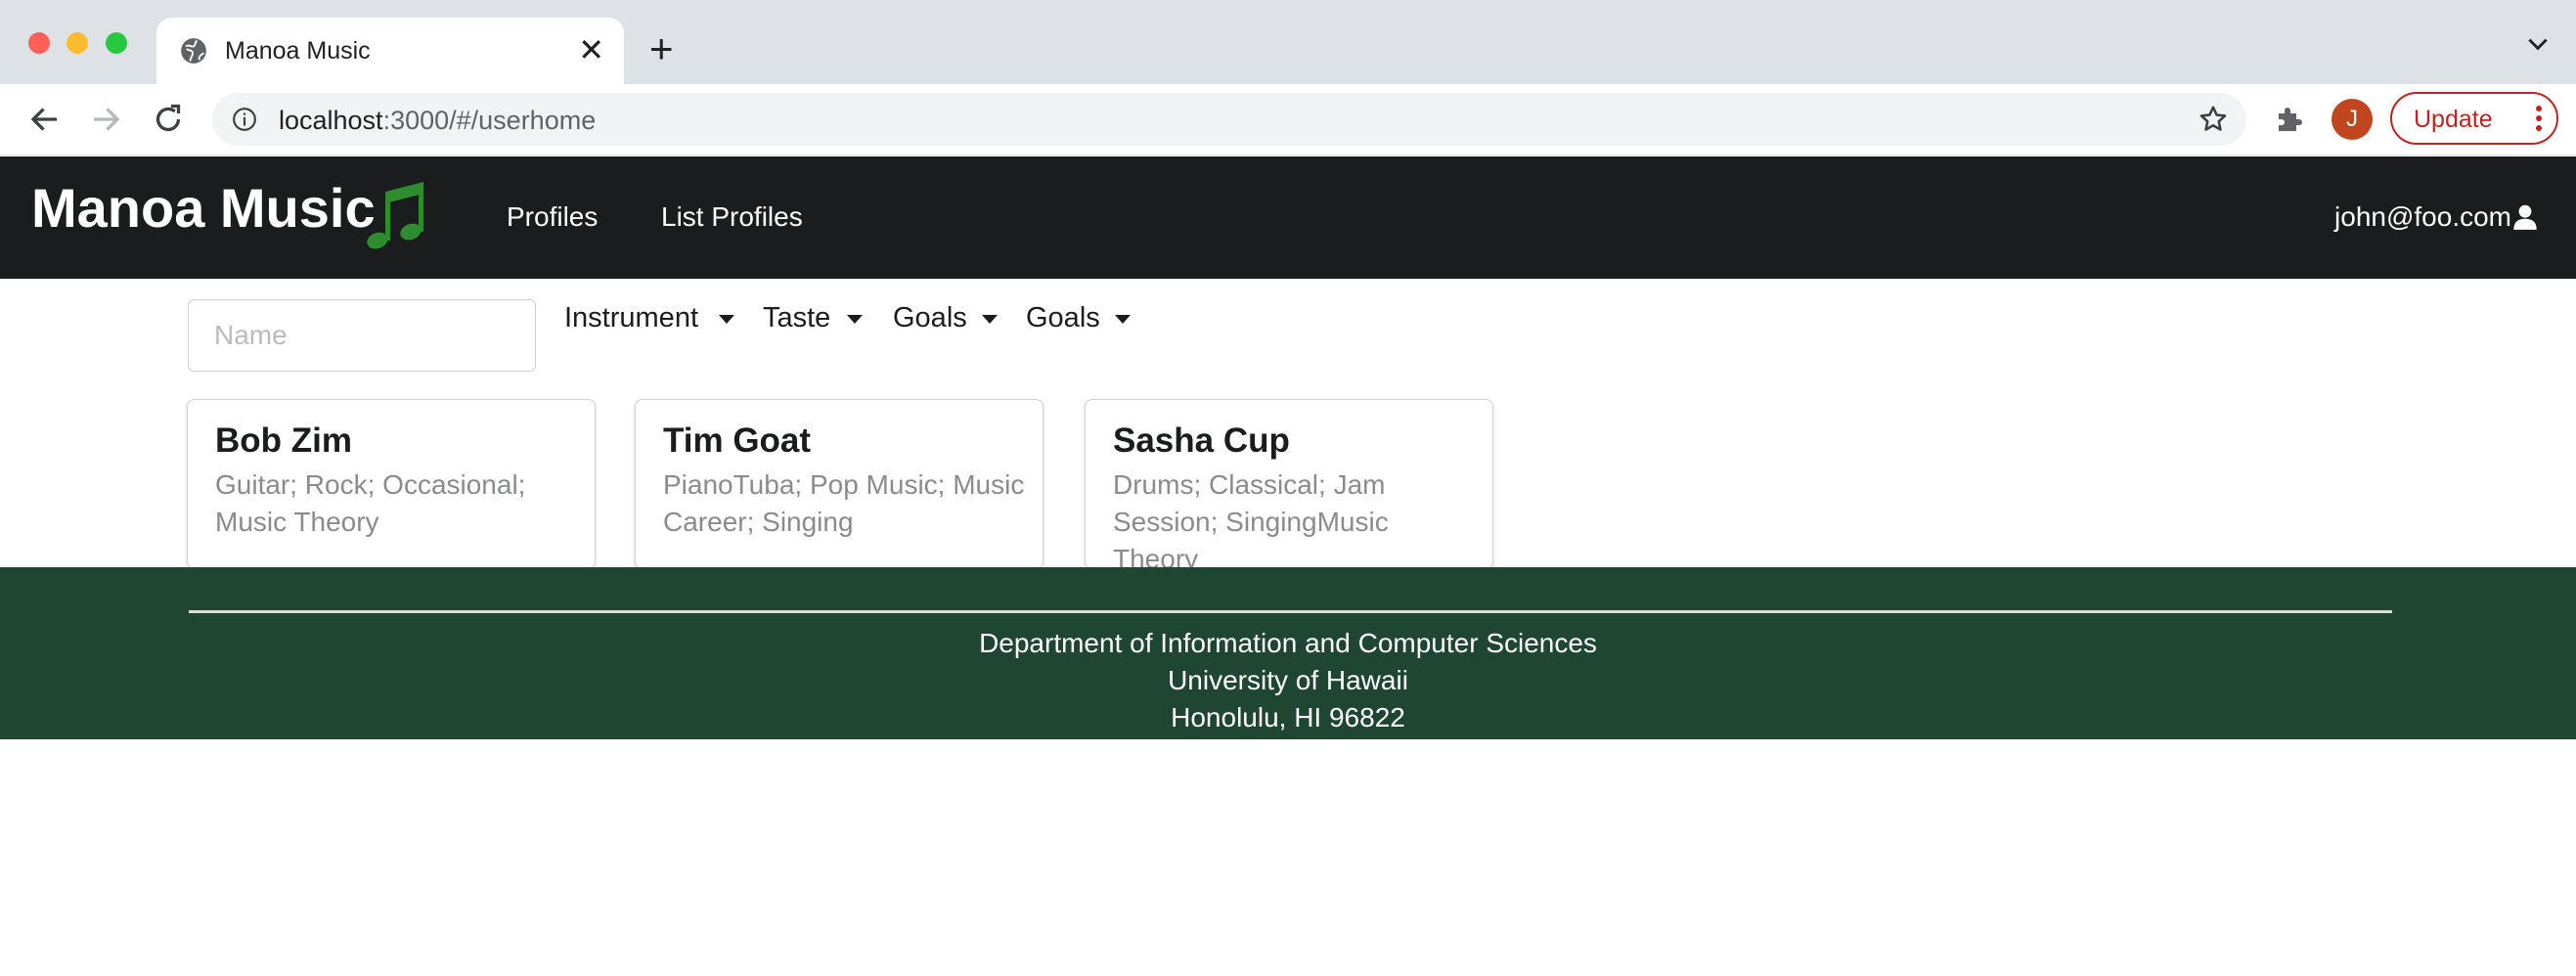 Image resolution: width=2576 pixels, height=976 pixels. What do you see at coordinates (1288, 717) in the screenshot?
I see `footer-address: Honolulu, HI 96822` at bounding box center [1288, 717].